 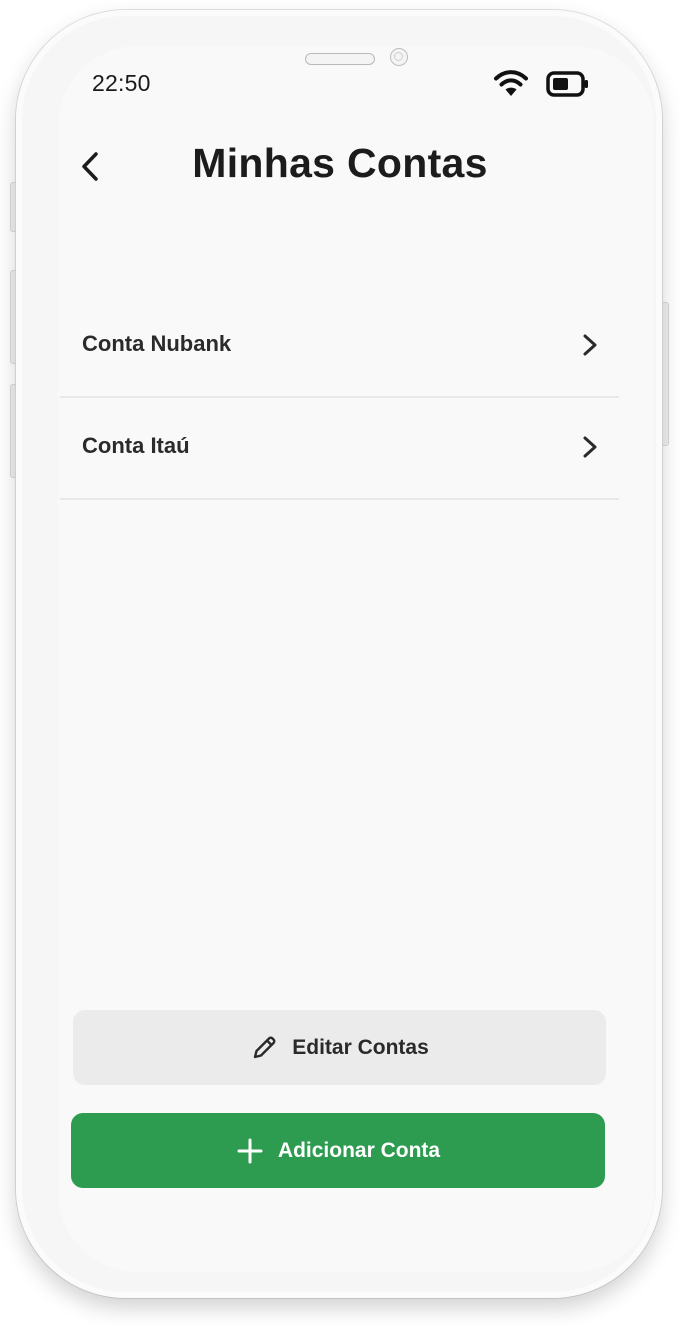 I want to click on edit-accounts-button: Editar Contas, so click(x=339, y=1047).